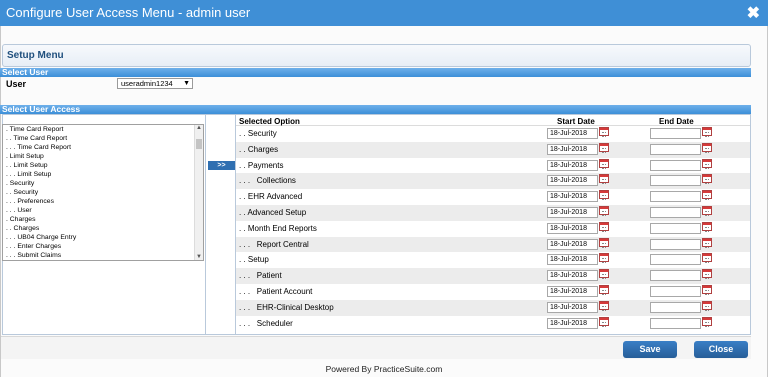 Image resolution: width=768 pixels, height=377 pixels. I want to click on tree-item: . . . Submit Claims, so click(103, 255).